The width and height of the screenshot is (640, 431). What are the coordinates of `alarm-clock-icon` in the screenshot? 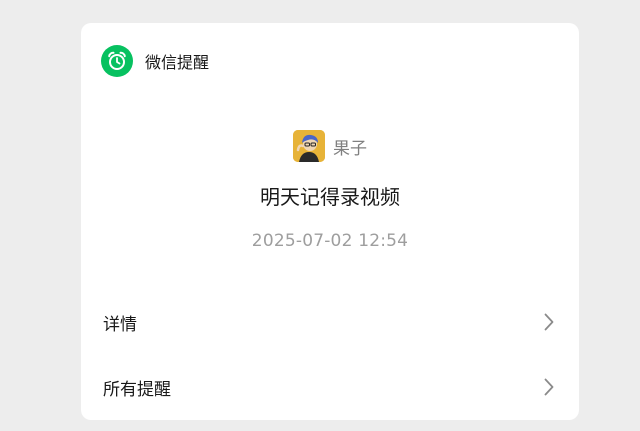 It's located at (117, 61).